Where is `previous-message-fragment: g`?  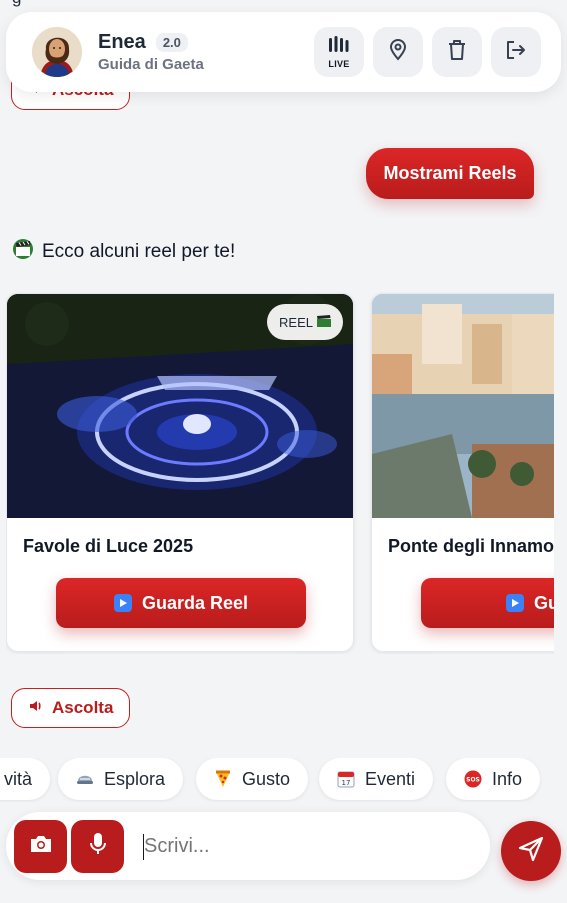 previous-message-fragment: g is located at coordinates (16, 4).